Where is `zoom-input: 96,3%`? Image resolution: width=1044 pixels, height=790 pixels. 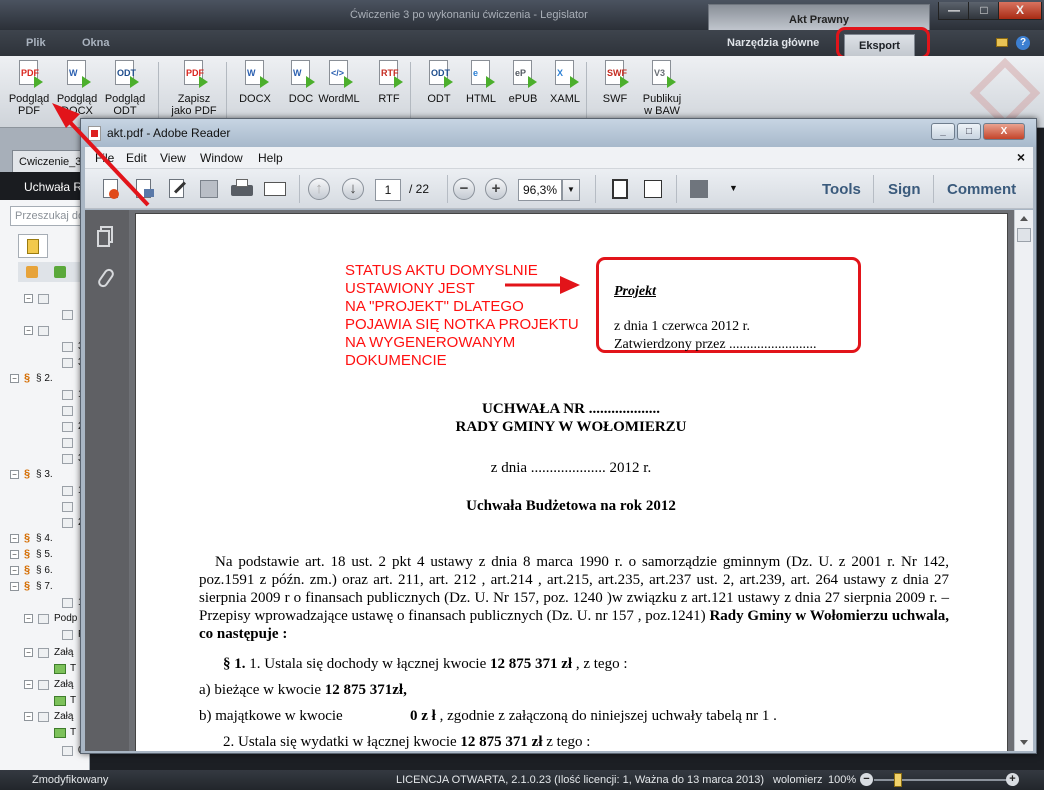 zoom-input: 96,3% is located at coordinates (540, 190).